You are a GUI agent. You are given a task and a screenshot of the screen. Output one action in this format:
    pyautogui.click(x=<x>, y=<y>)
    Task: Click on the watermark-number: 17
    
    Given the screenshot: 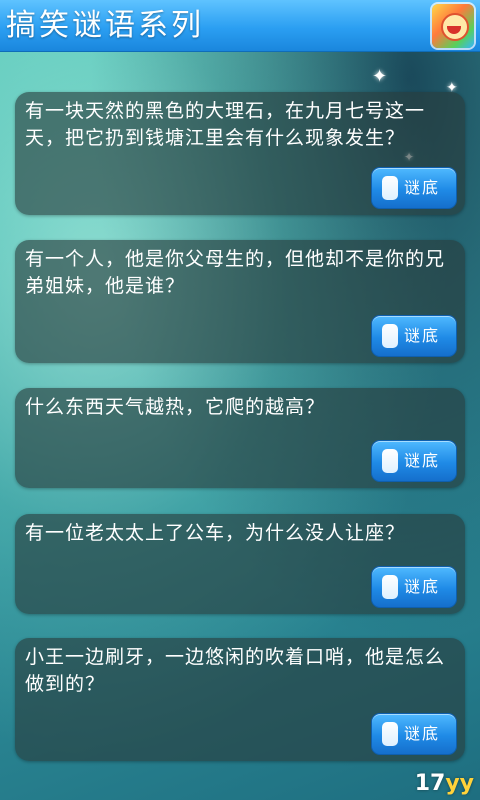 What is the action you would take?
    pyautogui.click(x=430, y=783)
    